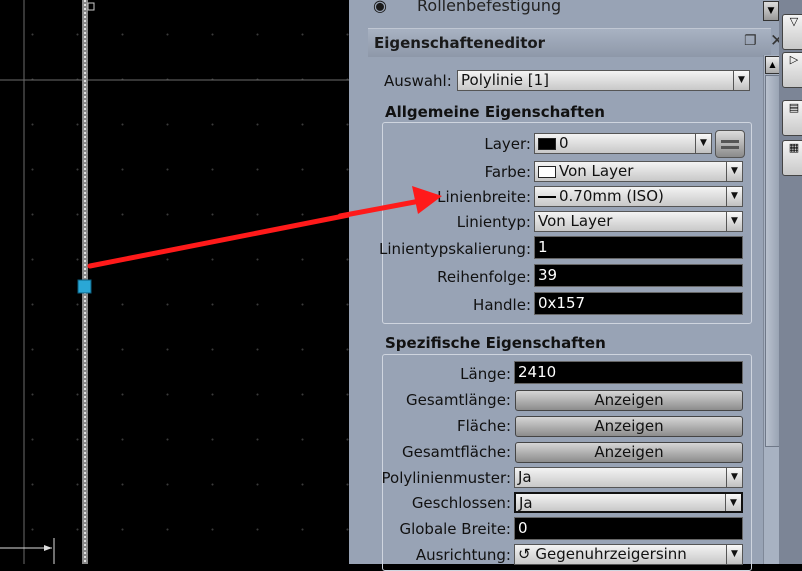  What do you see at coordinates (576, 42) in the screenshot?
I see `panel-header: Eigenschafteneditor ❐ ✕` at bounding box center [576, 42].